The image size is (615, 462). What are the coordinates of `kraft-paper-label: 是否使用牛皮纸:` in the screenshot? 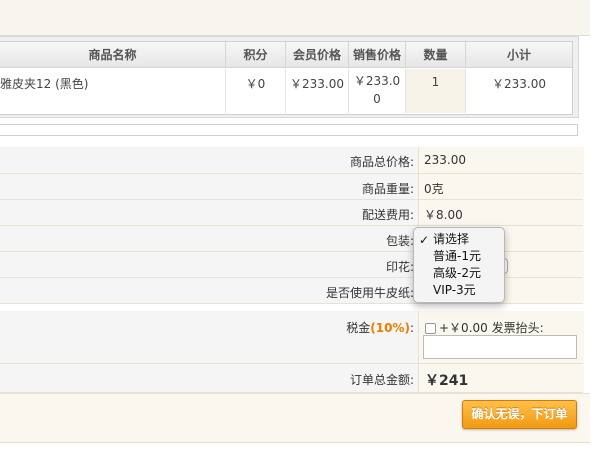 It's located at (369, 293).